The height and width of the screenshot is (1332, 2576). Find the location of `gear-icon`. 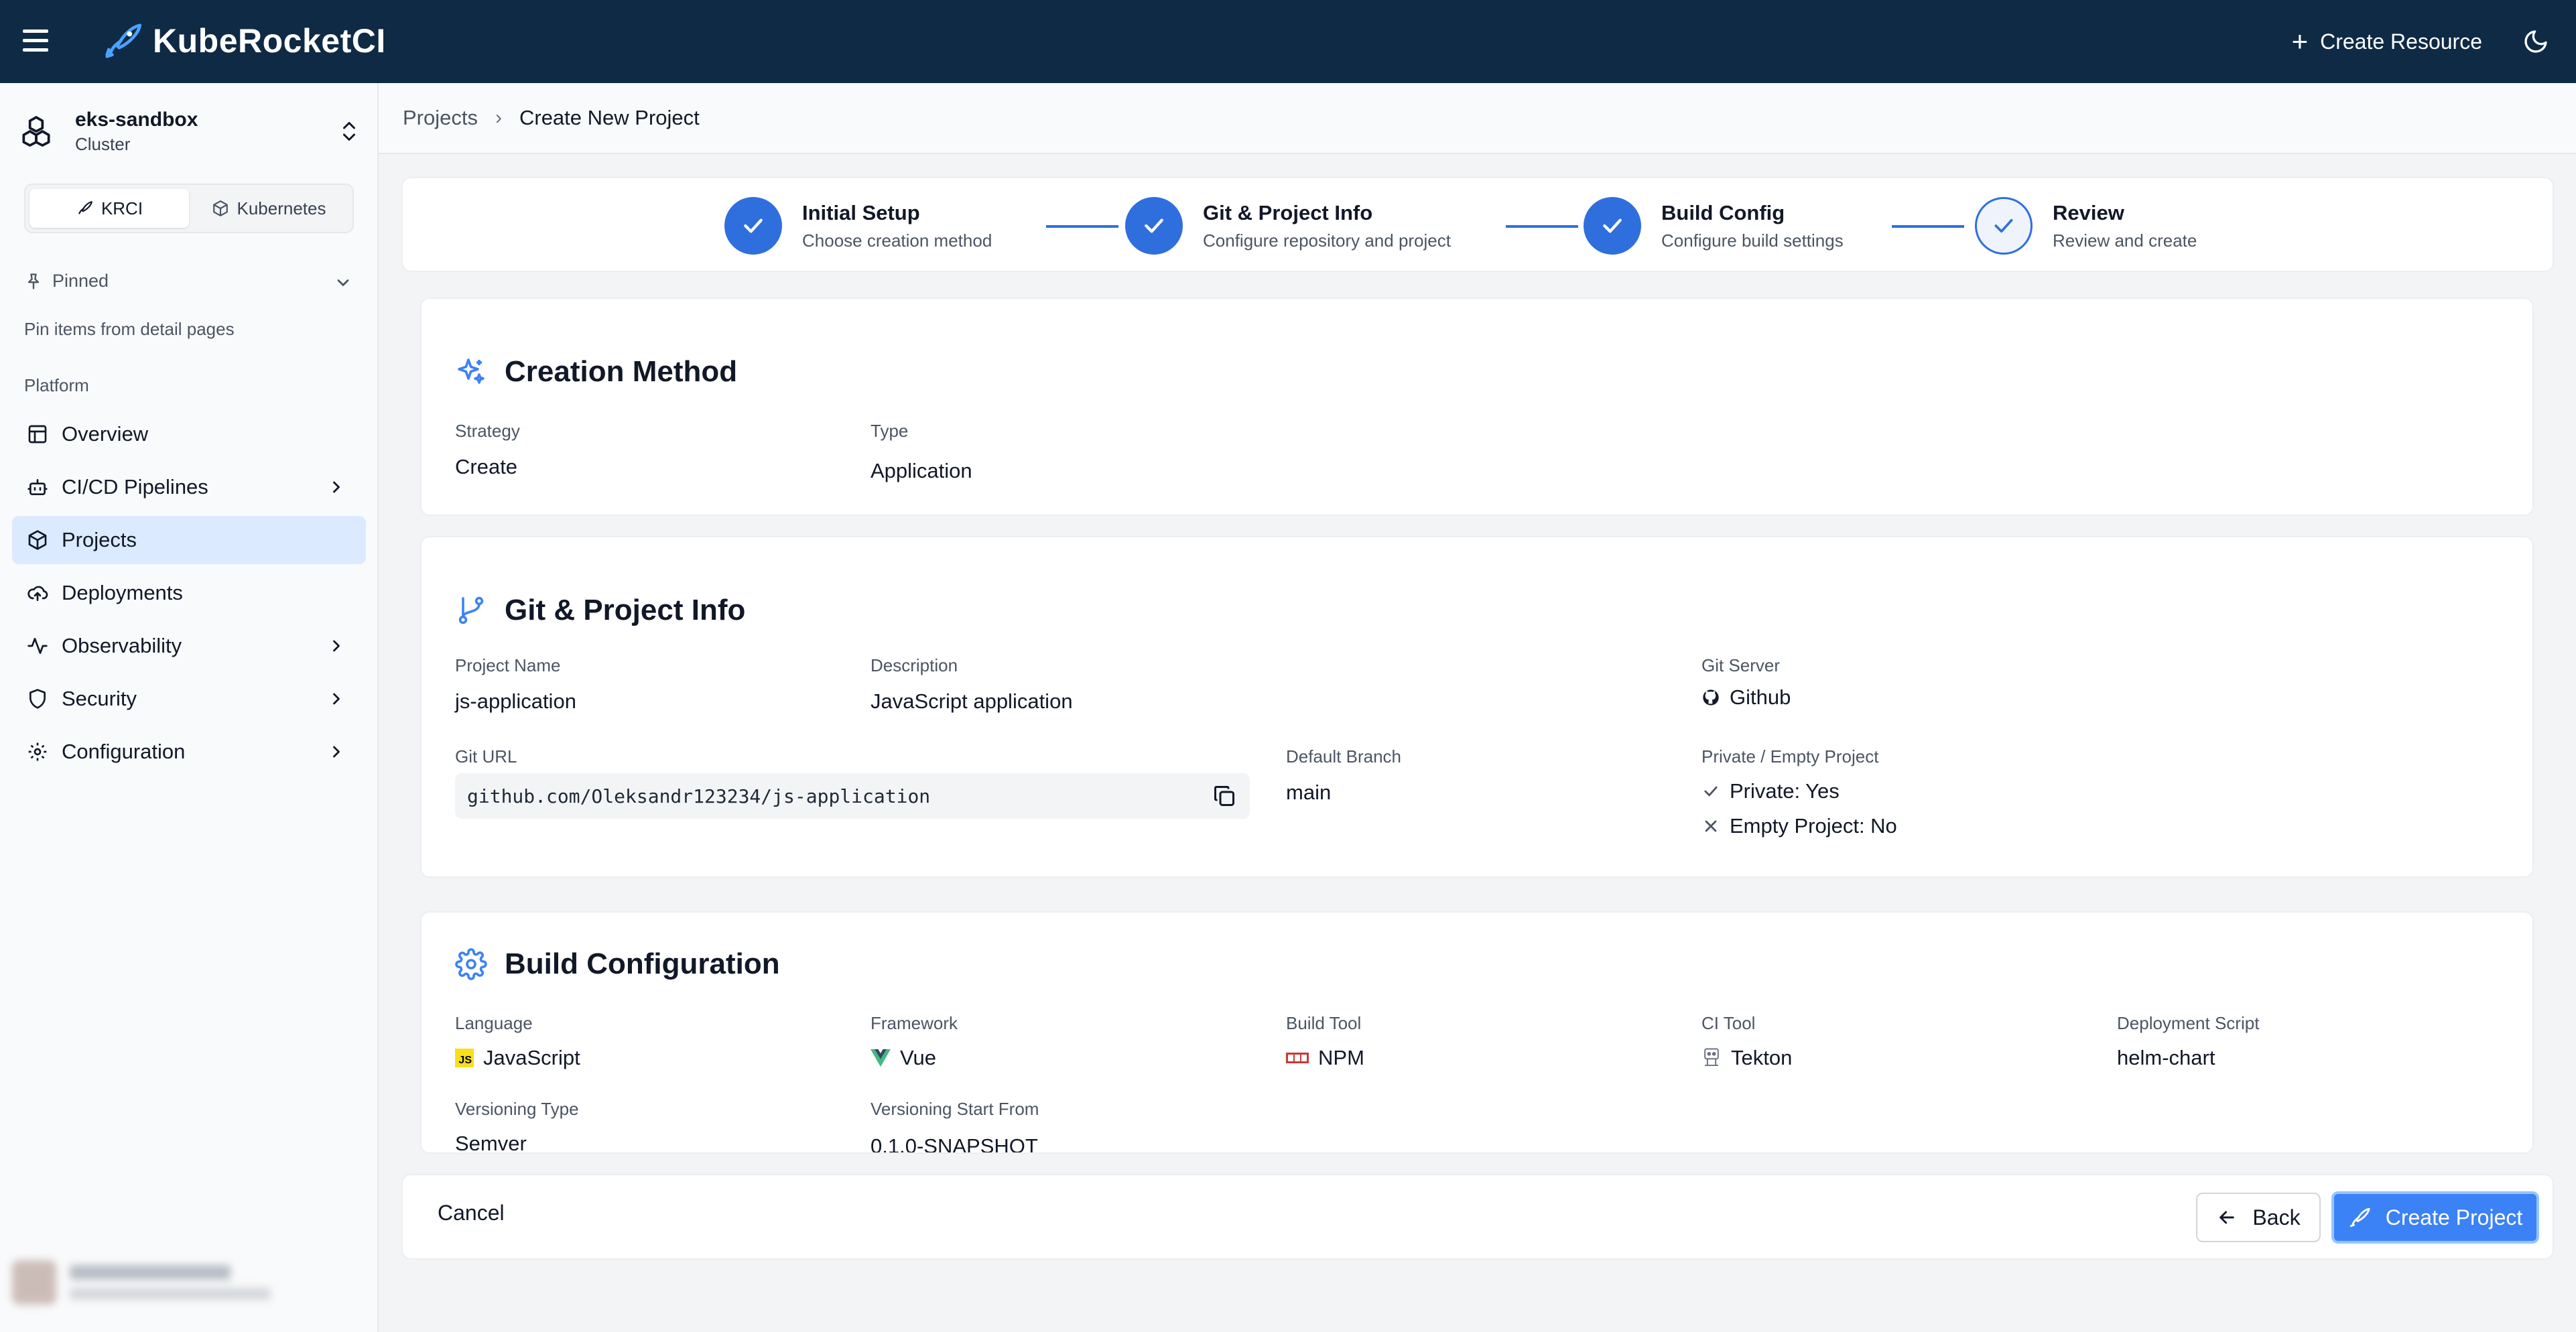

gear-icon is located at coordinates (471, 964).